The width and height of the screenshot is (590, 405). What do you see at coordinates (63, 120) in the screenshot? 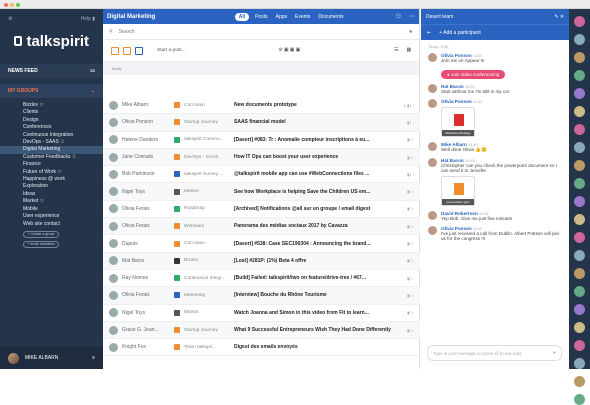
I see `sidebar-item-group: Design` at bounding box center [63, 120].